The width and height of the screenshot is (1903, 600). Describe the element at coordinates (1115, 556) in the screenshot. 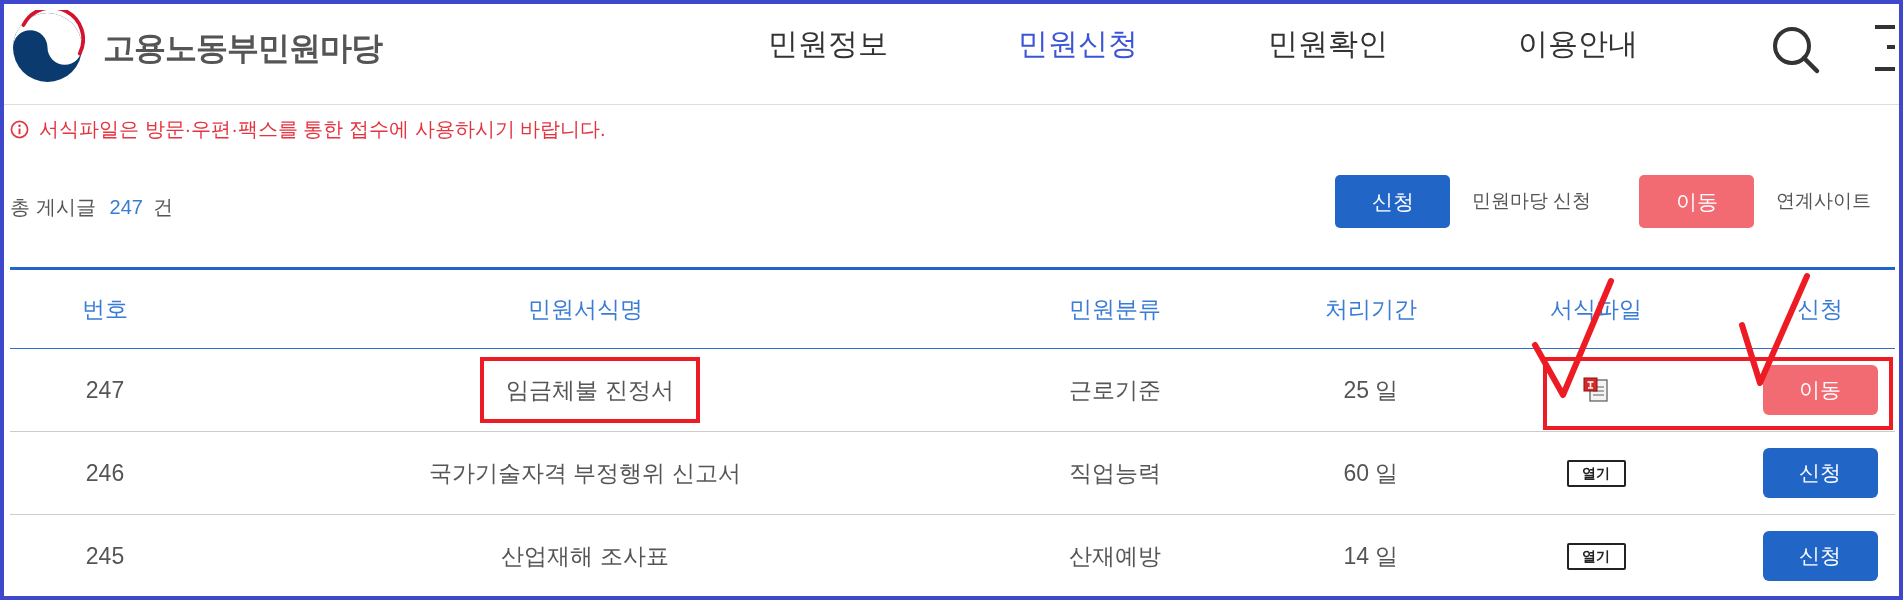

I see `category-cell-text: 산재예방` at that location.